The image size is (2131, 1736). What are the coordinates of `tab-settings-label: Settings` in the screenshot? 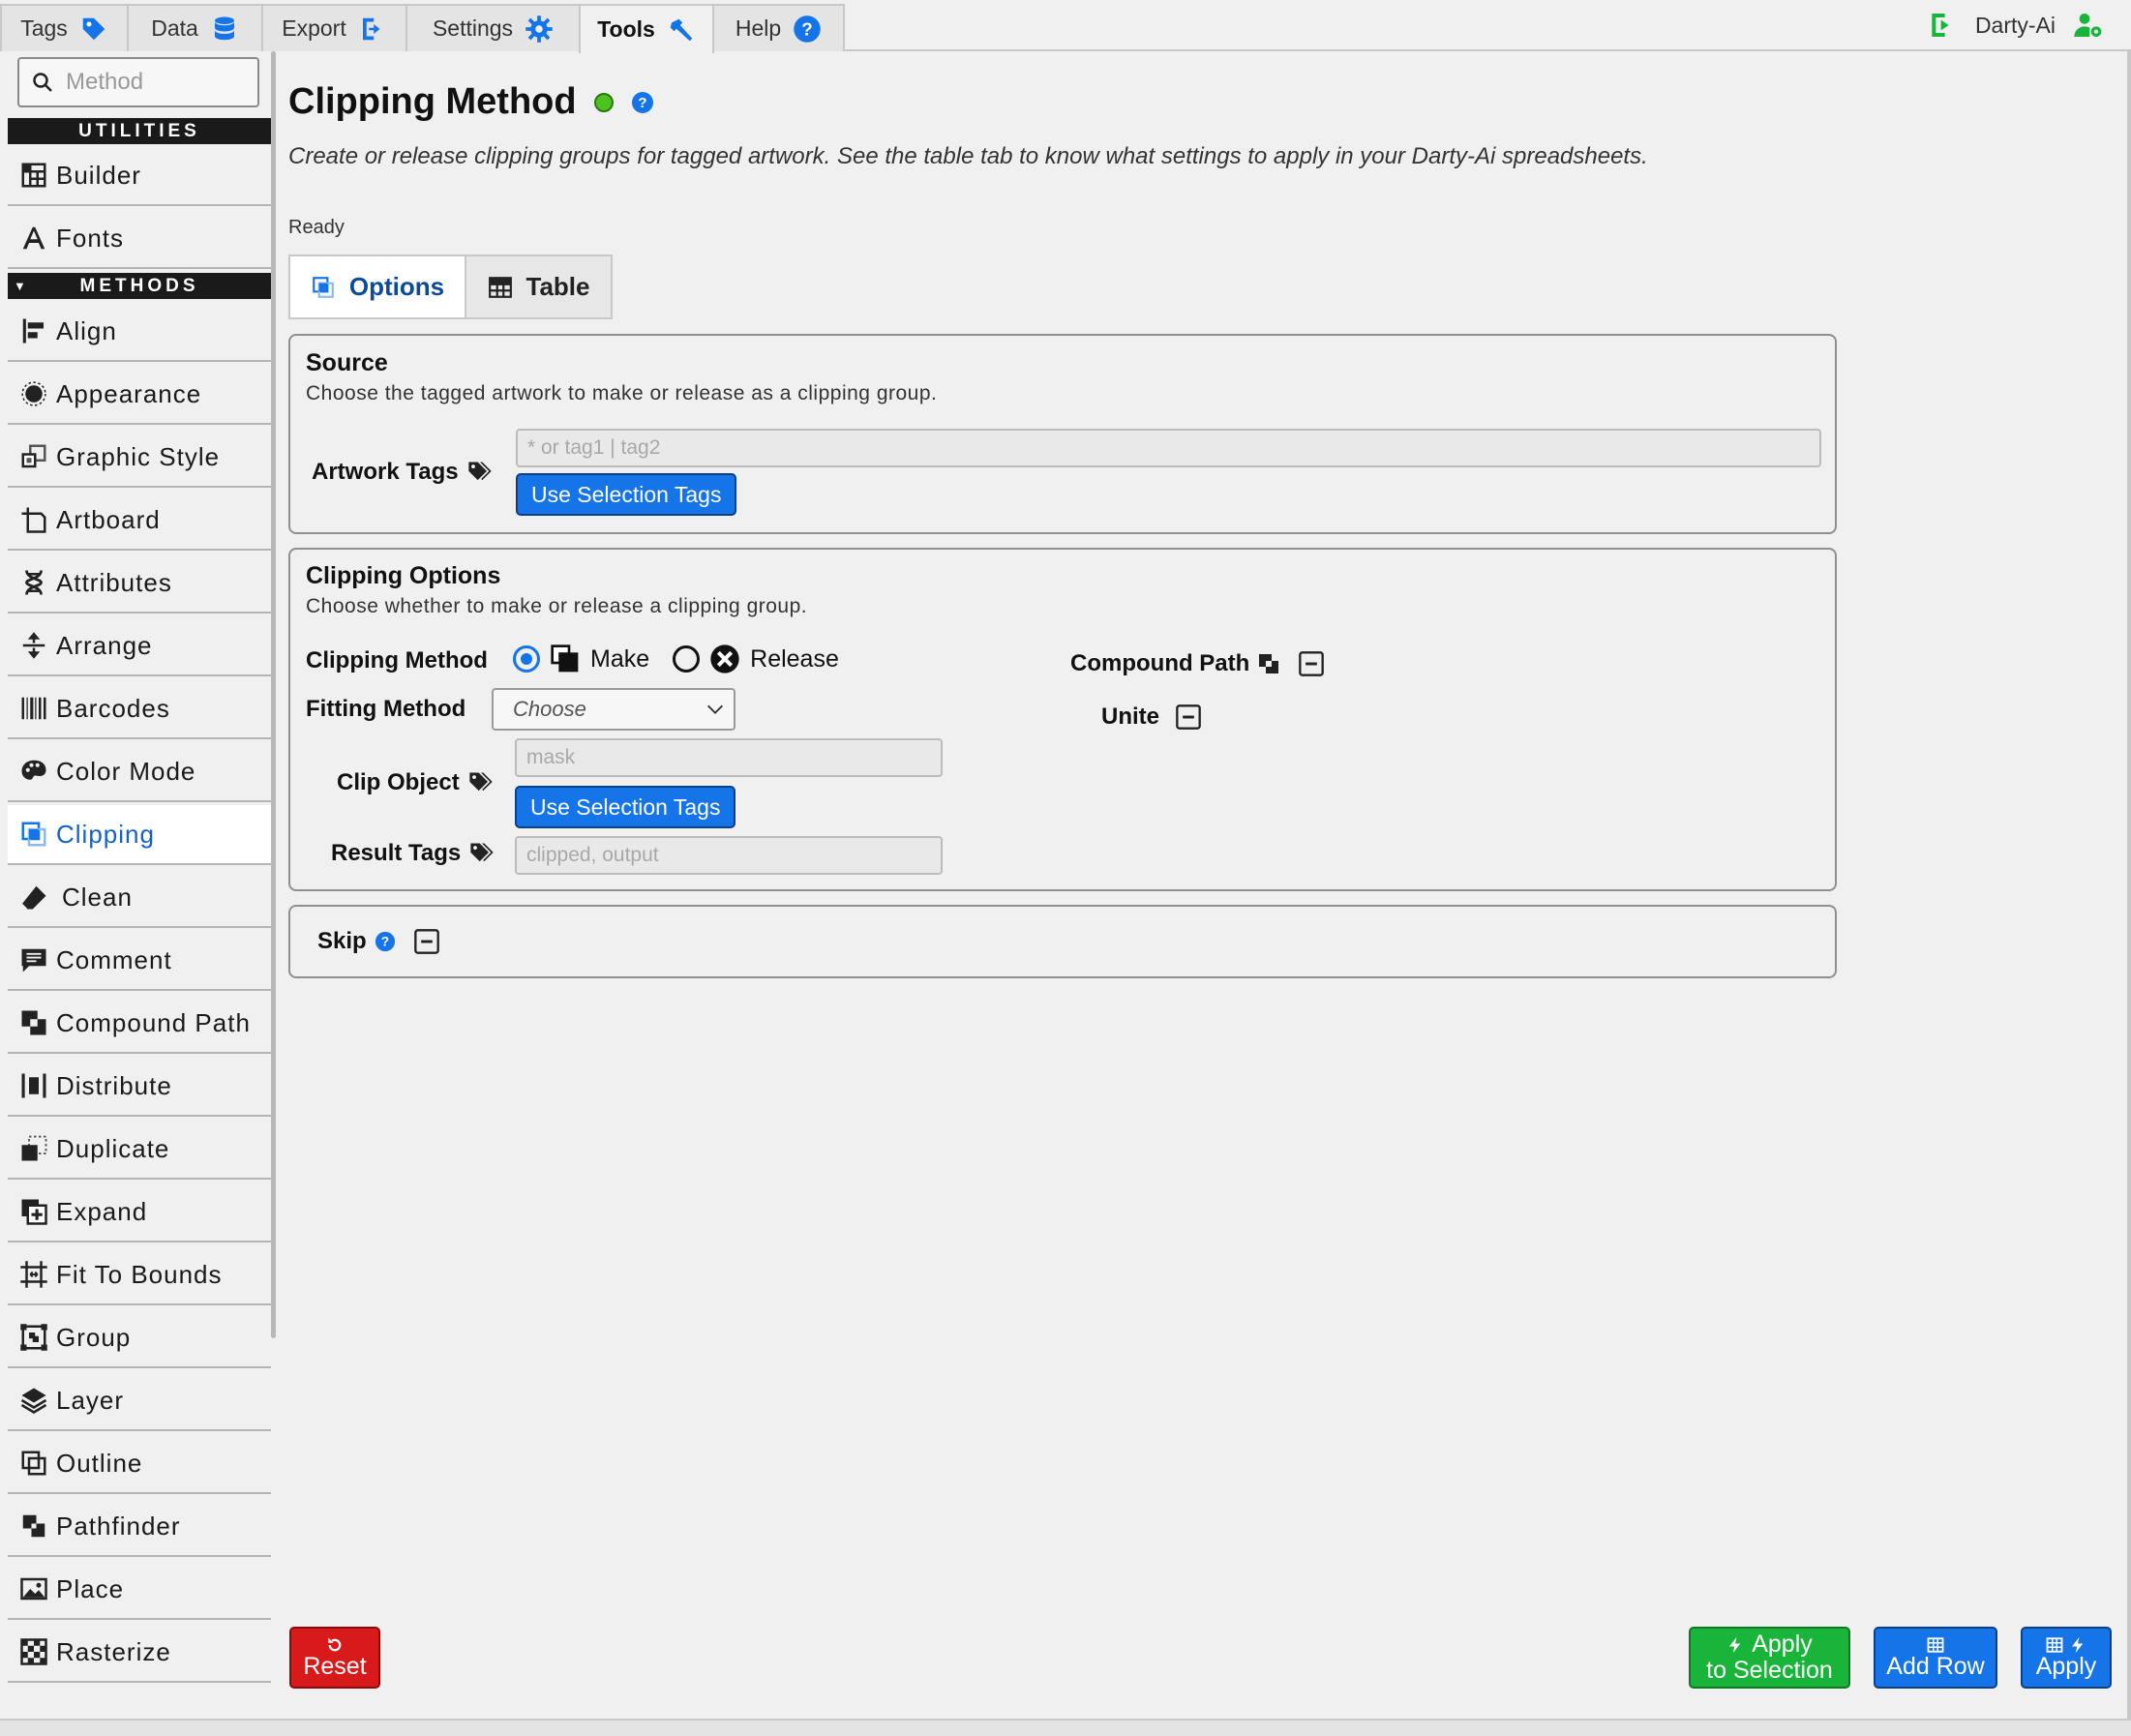 It's located at (473, 28).